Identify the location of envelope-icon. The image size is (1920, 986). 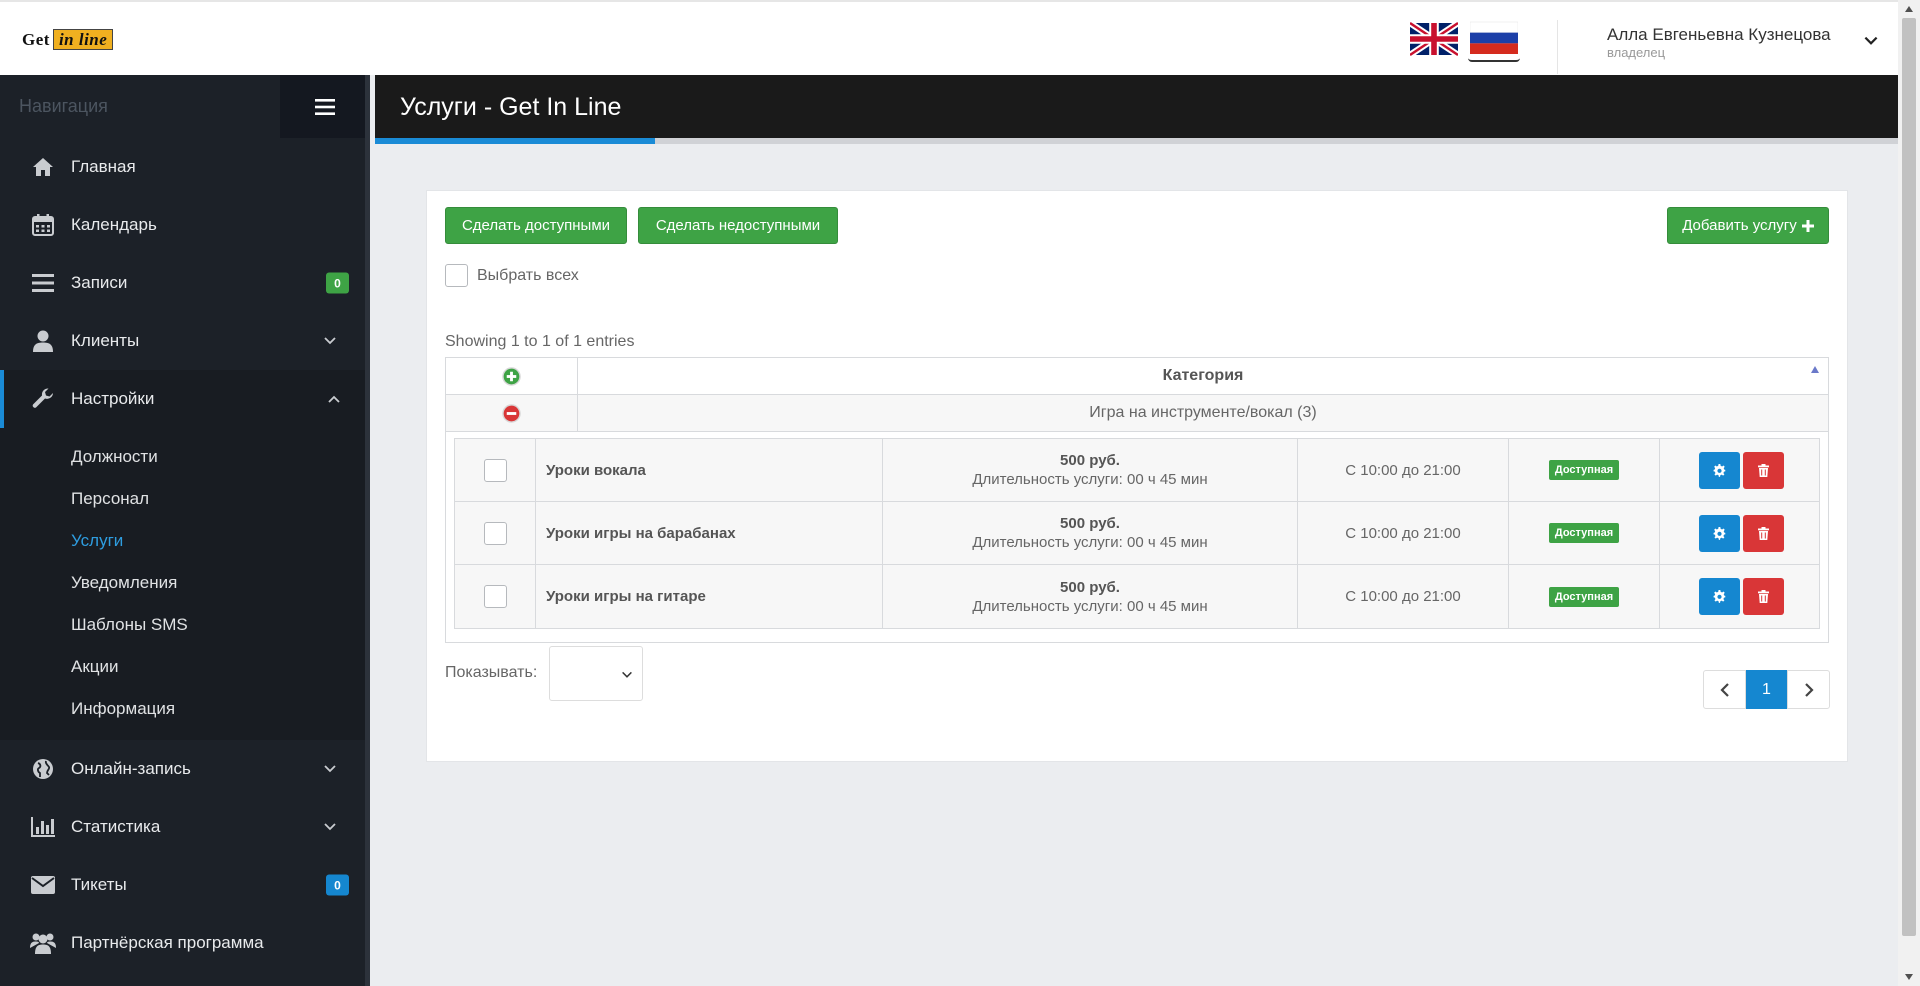
(43, 885).